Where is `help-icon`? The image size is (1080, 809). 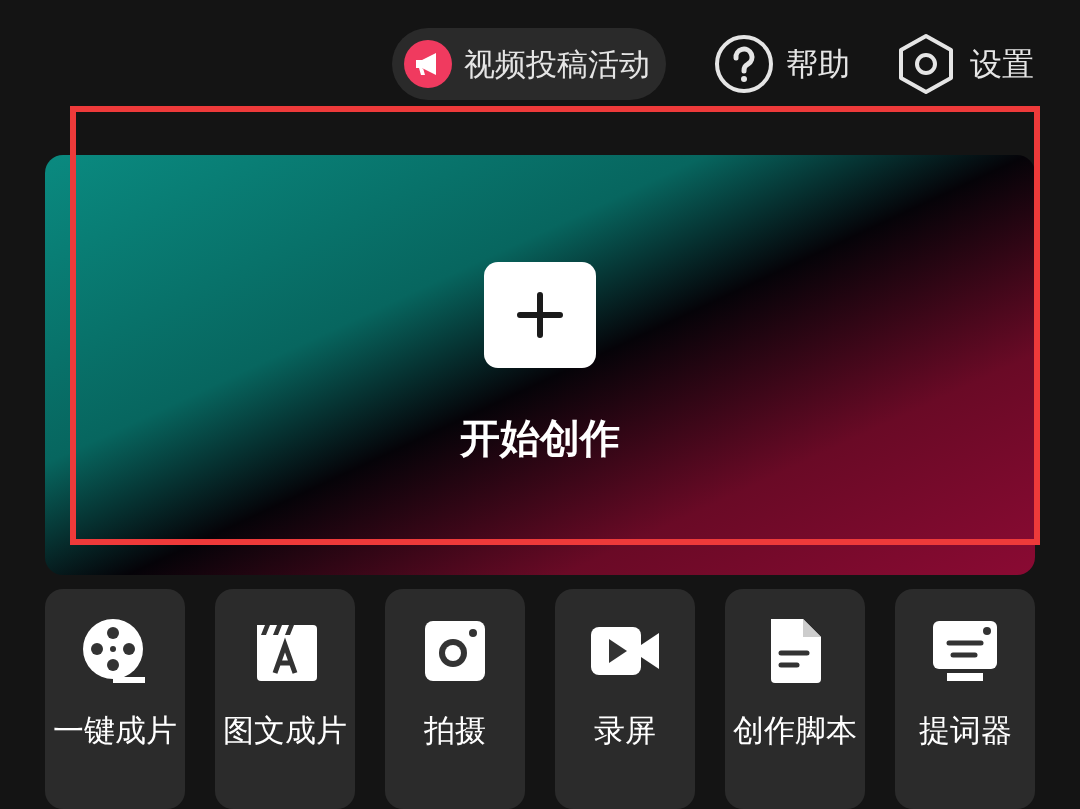 help-icon is located at coordinates (744, 64).